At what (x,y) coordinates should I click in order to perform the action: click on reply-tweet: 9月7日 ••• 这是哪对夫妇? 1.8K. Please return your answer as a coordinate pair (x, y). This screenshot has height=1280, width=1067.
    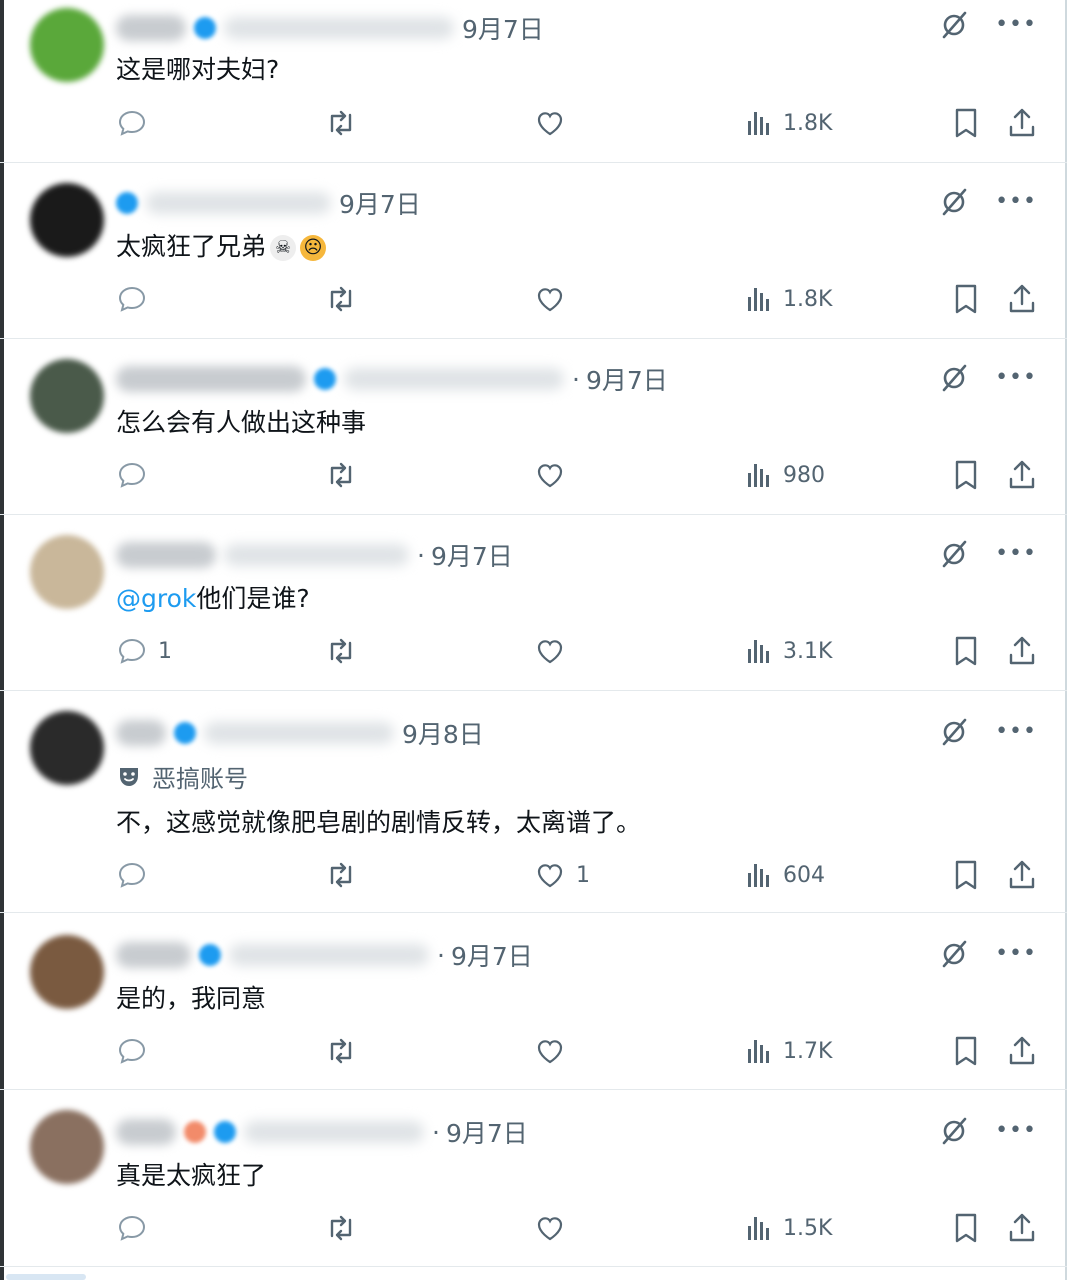
    Looking at the image, I should click on (533, 81).